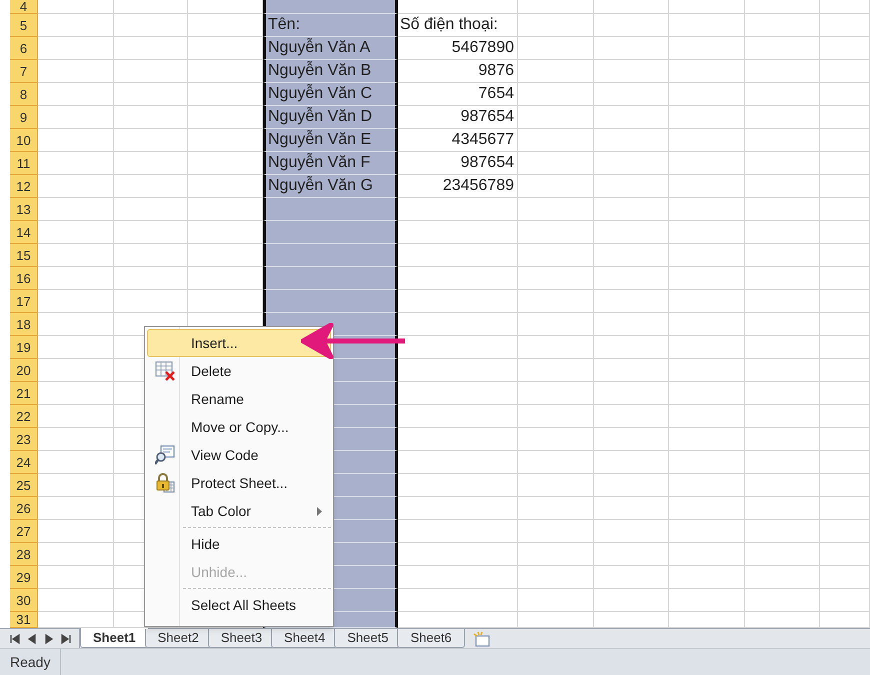  What do you see at coordinates (31, 662) in the screenshot?
I see `status-text: Ready` at bounding box center [31, 662].